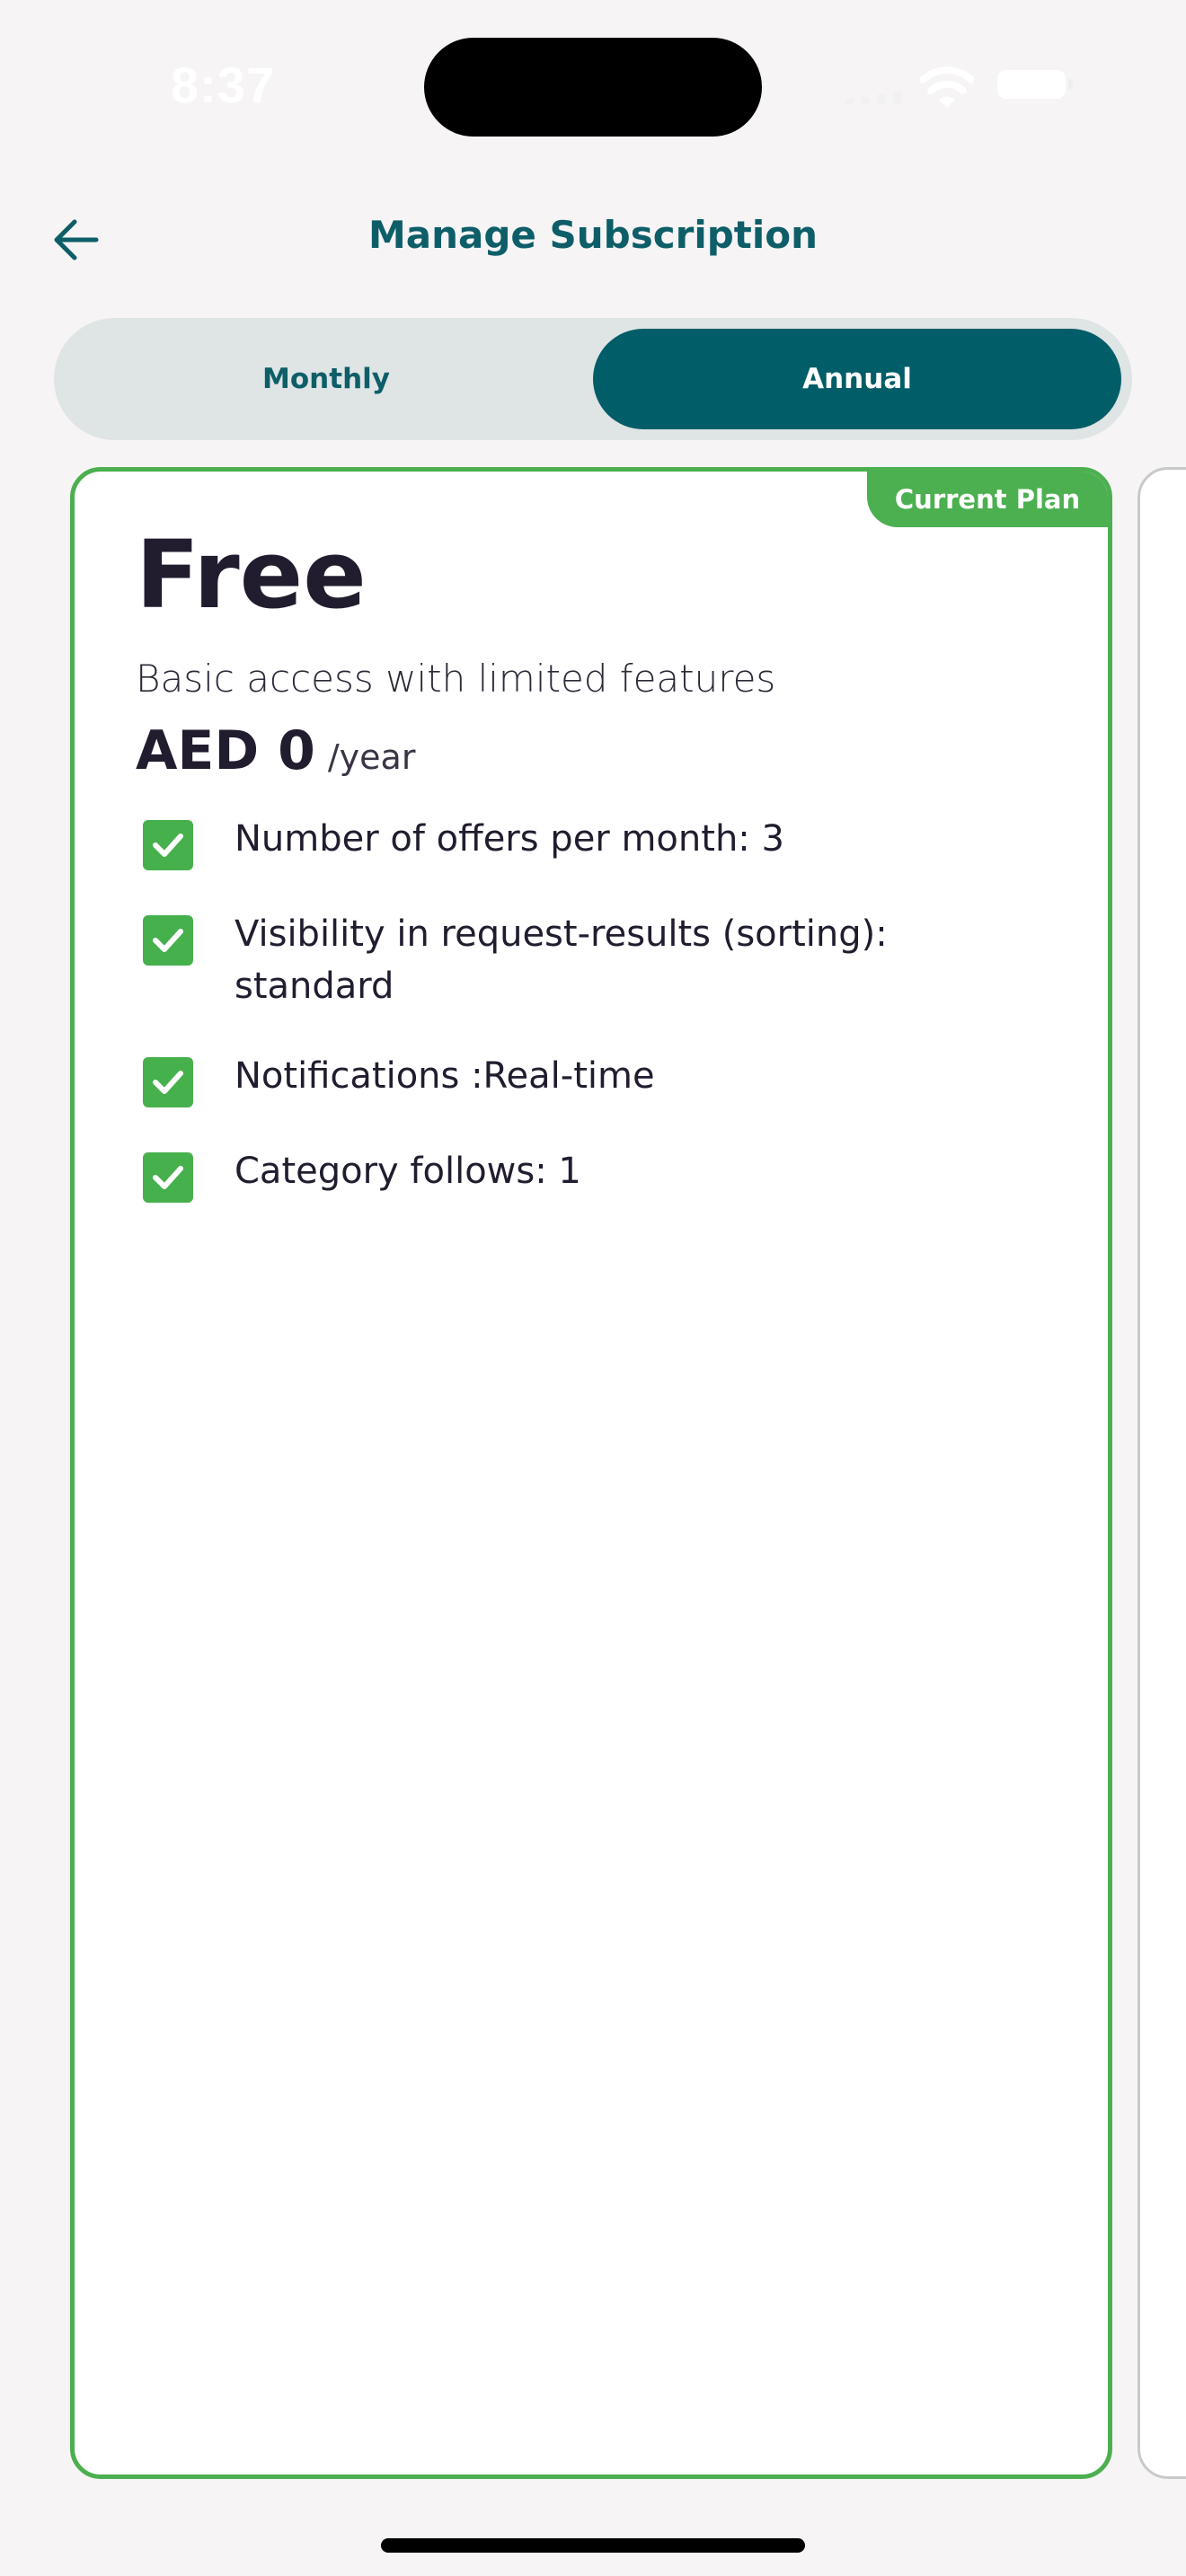 This screenshot has height=2576, width=1186. I want to click on feature-item: Notifications :Real-time, so click(592, 1078).